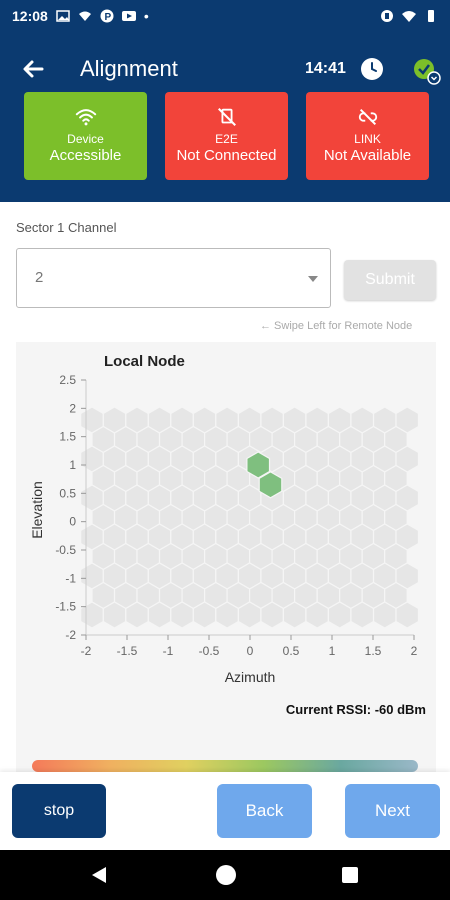 The height and width of the screenshot is (900, 450). I want to click on swipe-hint: ← Swipe Left for Remote Node, so click(336, 326).